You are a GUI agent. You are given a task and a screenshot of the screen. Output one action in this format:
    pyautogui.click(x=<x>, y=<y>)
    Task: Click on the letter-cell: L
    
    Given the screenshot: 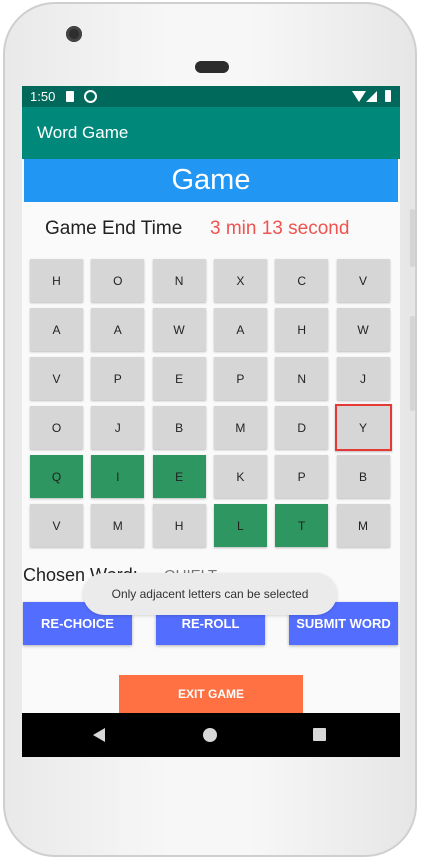 What is the action you would take?
    pyautogui.click(x=240, y=525)
    